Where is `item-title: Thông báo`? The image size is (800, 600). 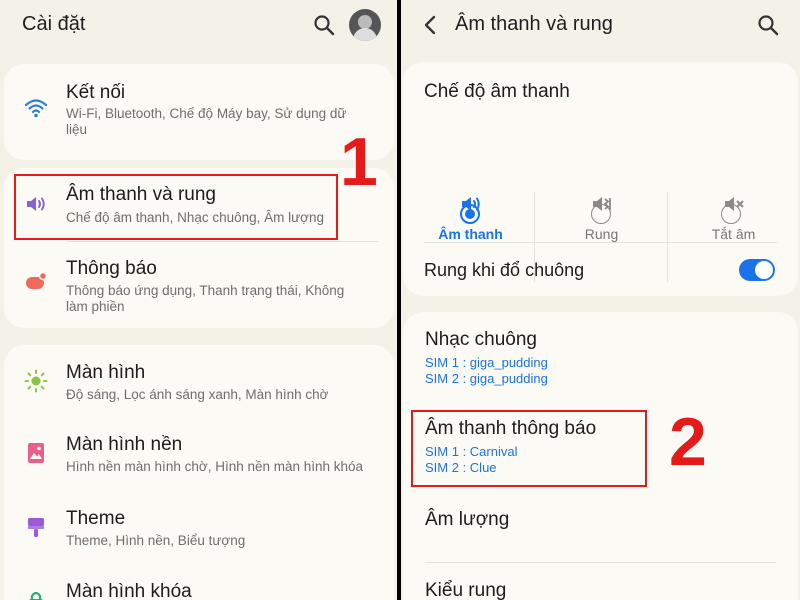
item-title: Thông báo is located at coordinates (111, 268).